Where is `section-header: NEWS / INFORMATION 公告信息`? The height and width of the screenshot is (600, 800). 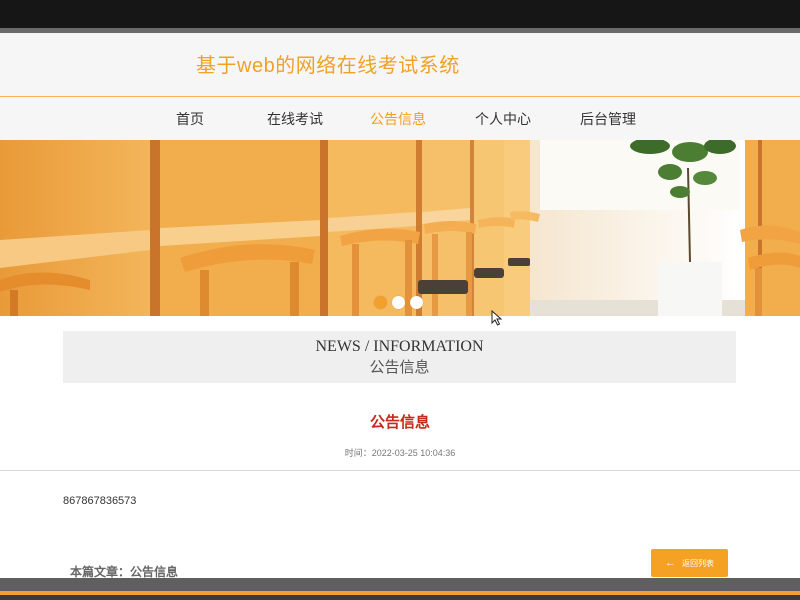
section-header: NEWS / INFORMATION 公告信息 is located at coordinates (399, 357).